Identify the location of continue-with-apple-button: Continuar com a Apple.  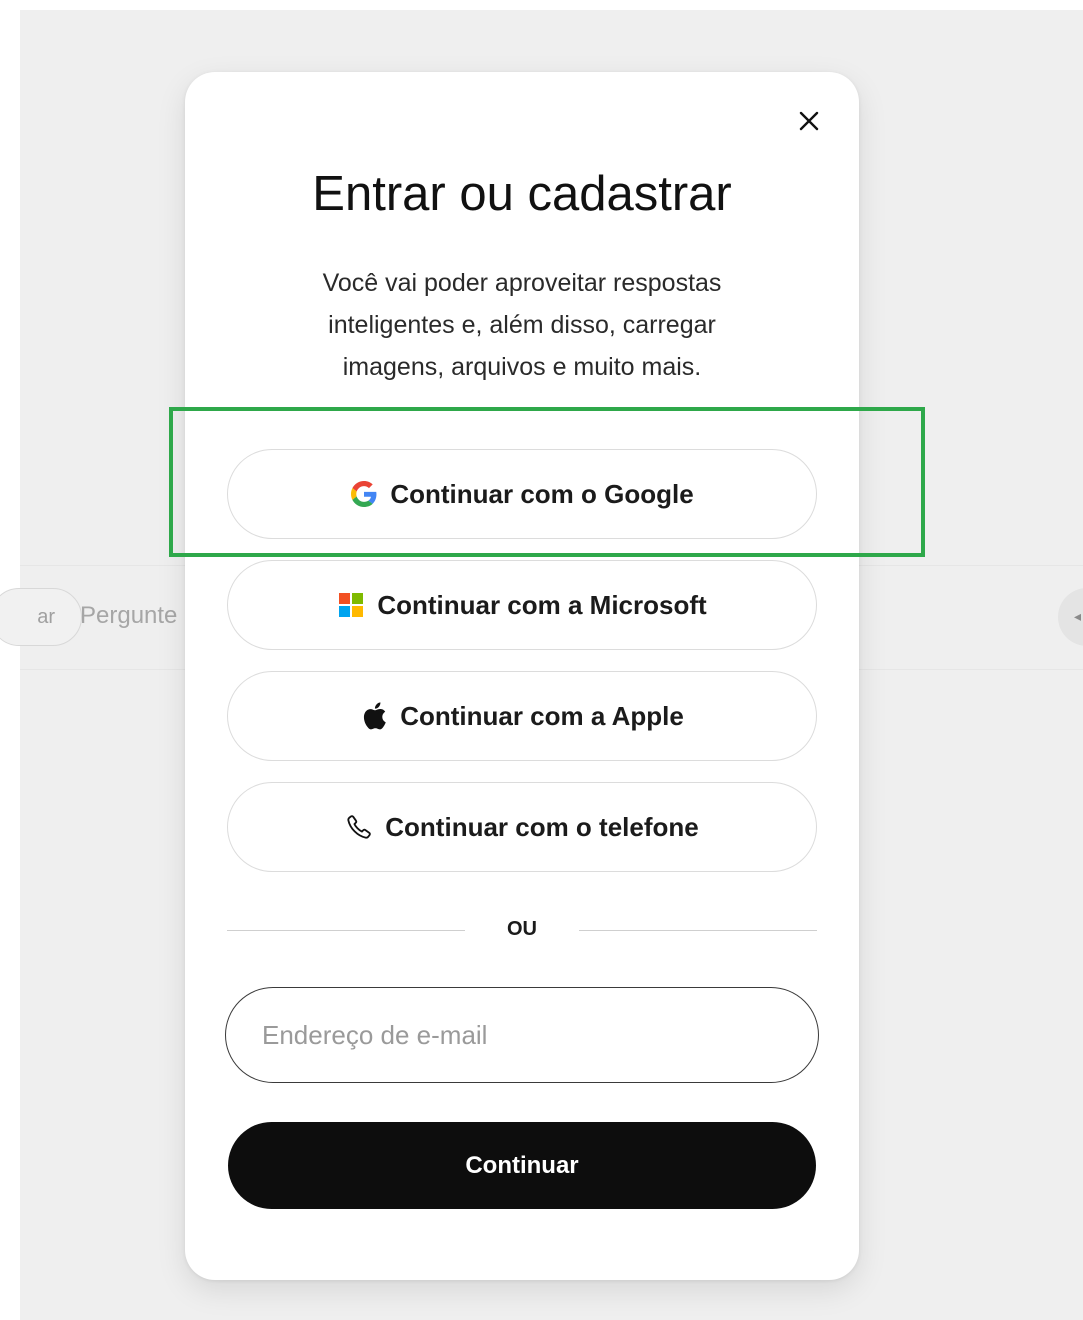
(522, 716).